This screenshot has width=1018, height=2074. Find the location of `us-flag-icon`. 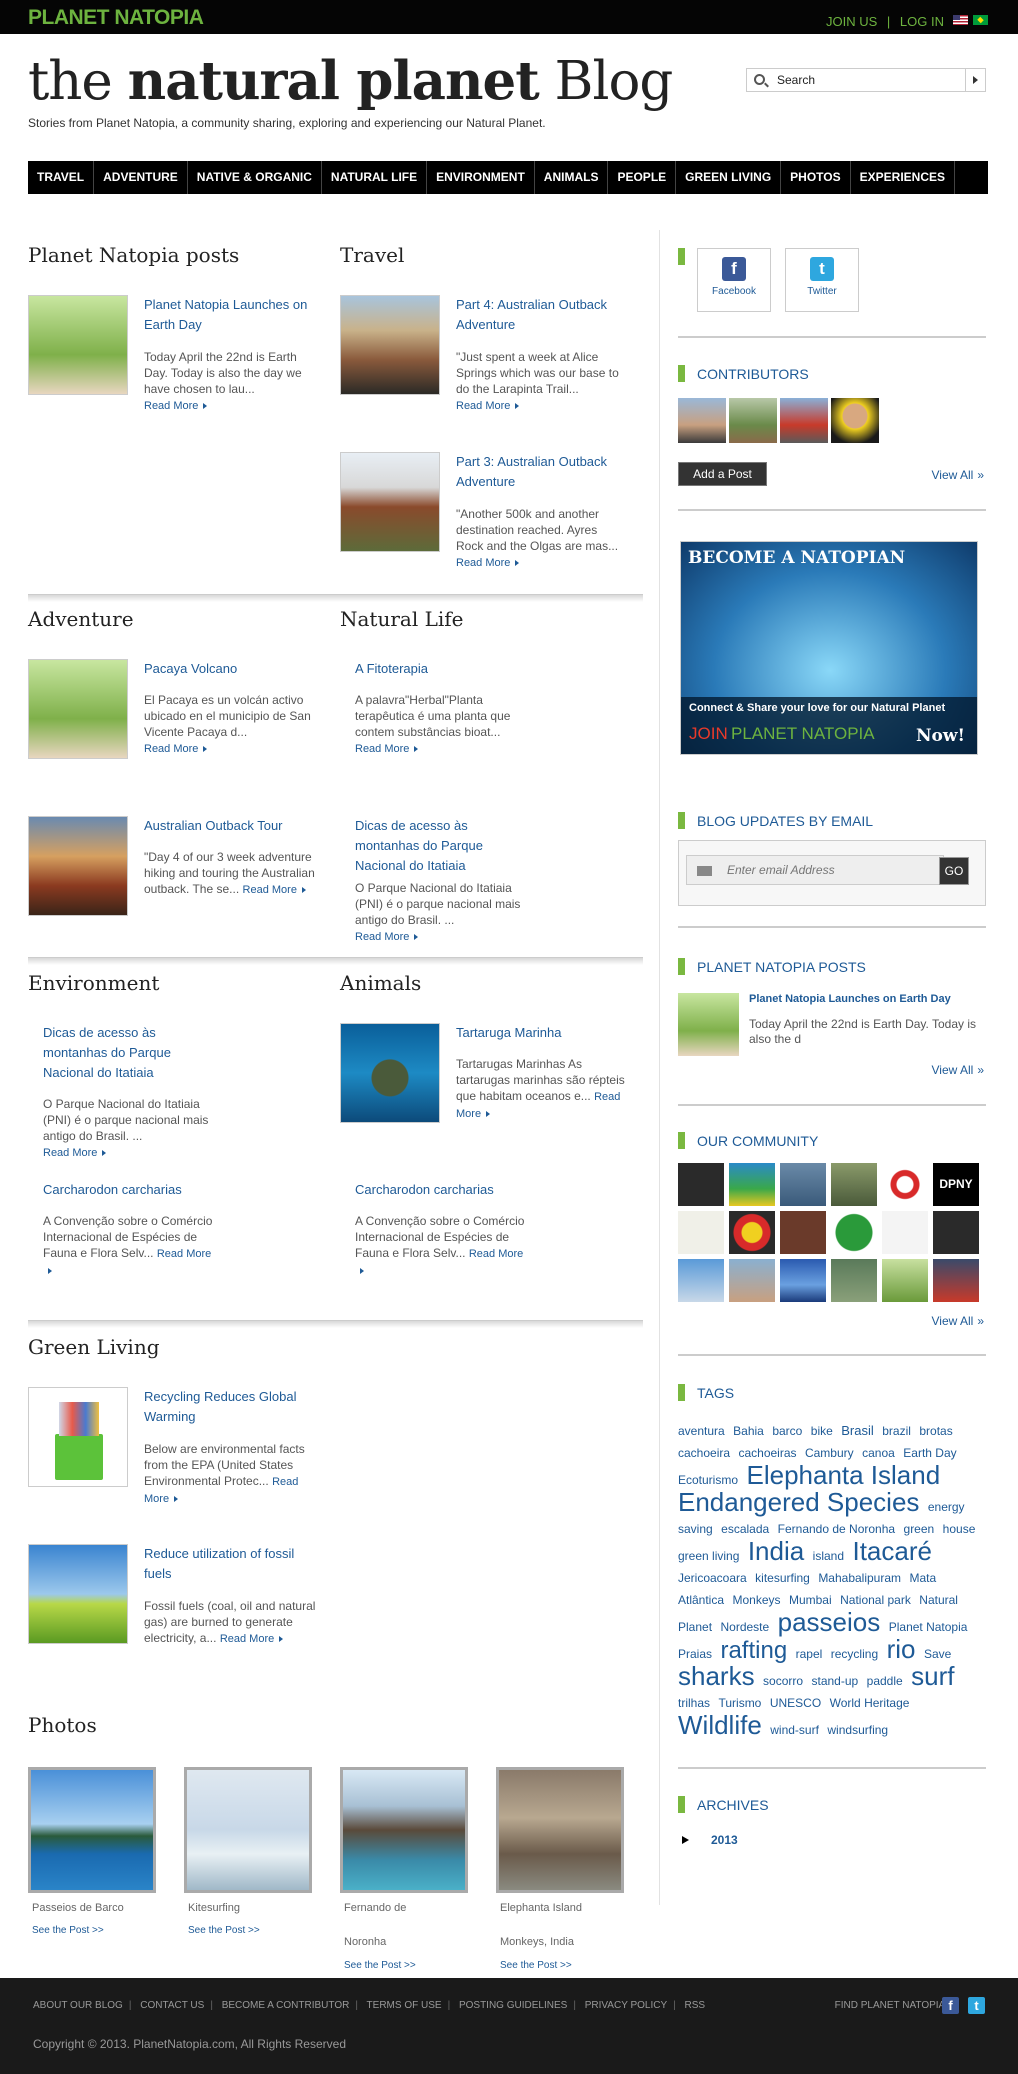

us-flag-icon is located at coordinates (960, 20).